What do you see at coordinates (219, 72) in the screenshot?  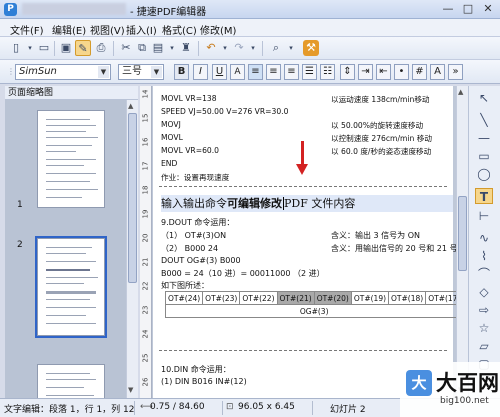 I see `underline-button: U` at bounding box center [219, 72].